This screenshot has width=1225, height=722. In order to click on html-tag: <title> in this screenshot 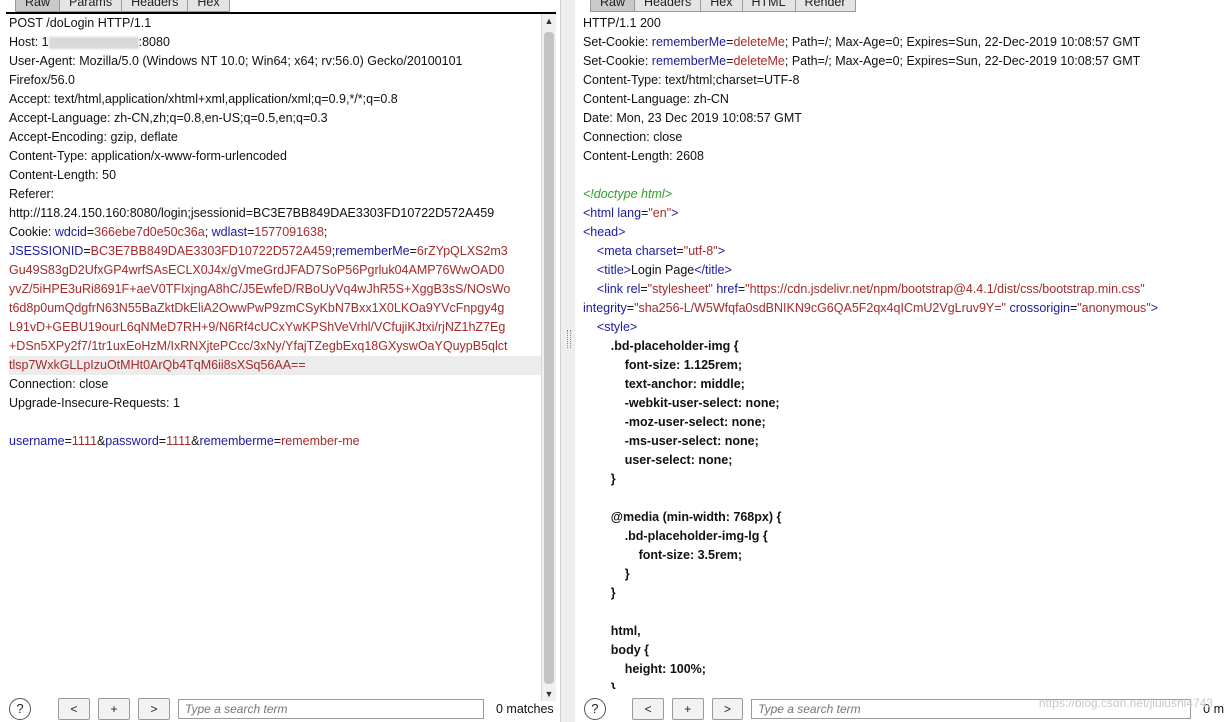, I will do `click(613, 270)`.